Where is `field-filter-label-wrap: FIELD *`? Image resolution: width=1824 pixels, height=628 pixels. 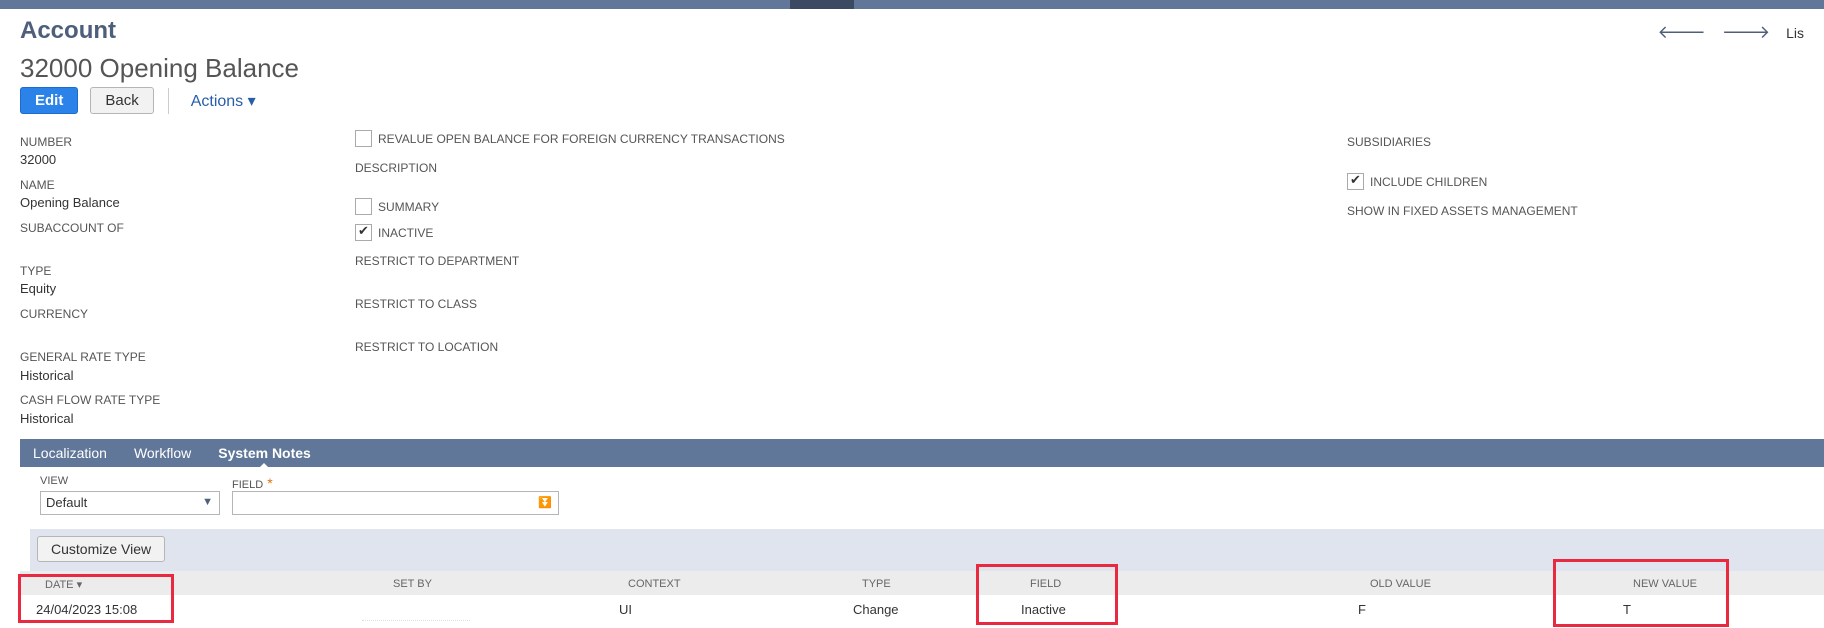 field-filter-label-wrap: FIELD * is located at coordinates (252, 483).